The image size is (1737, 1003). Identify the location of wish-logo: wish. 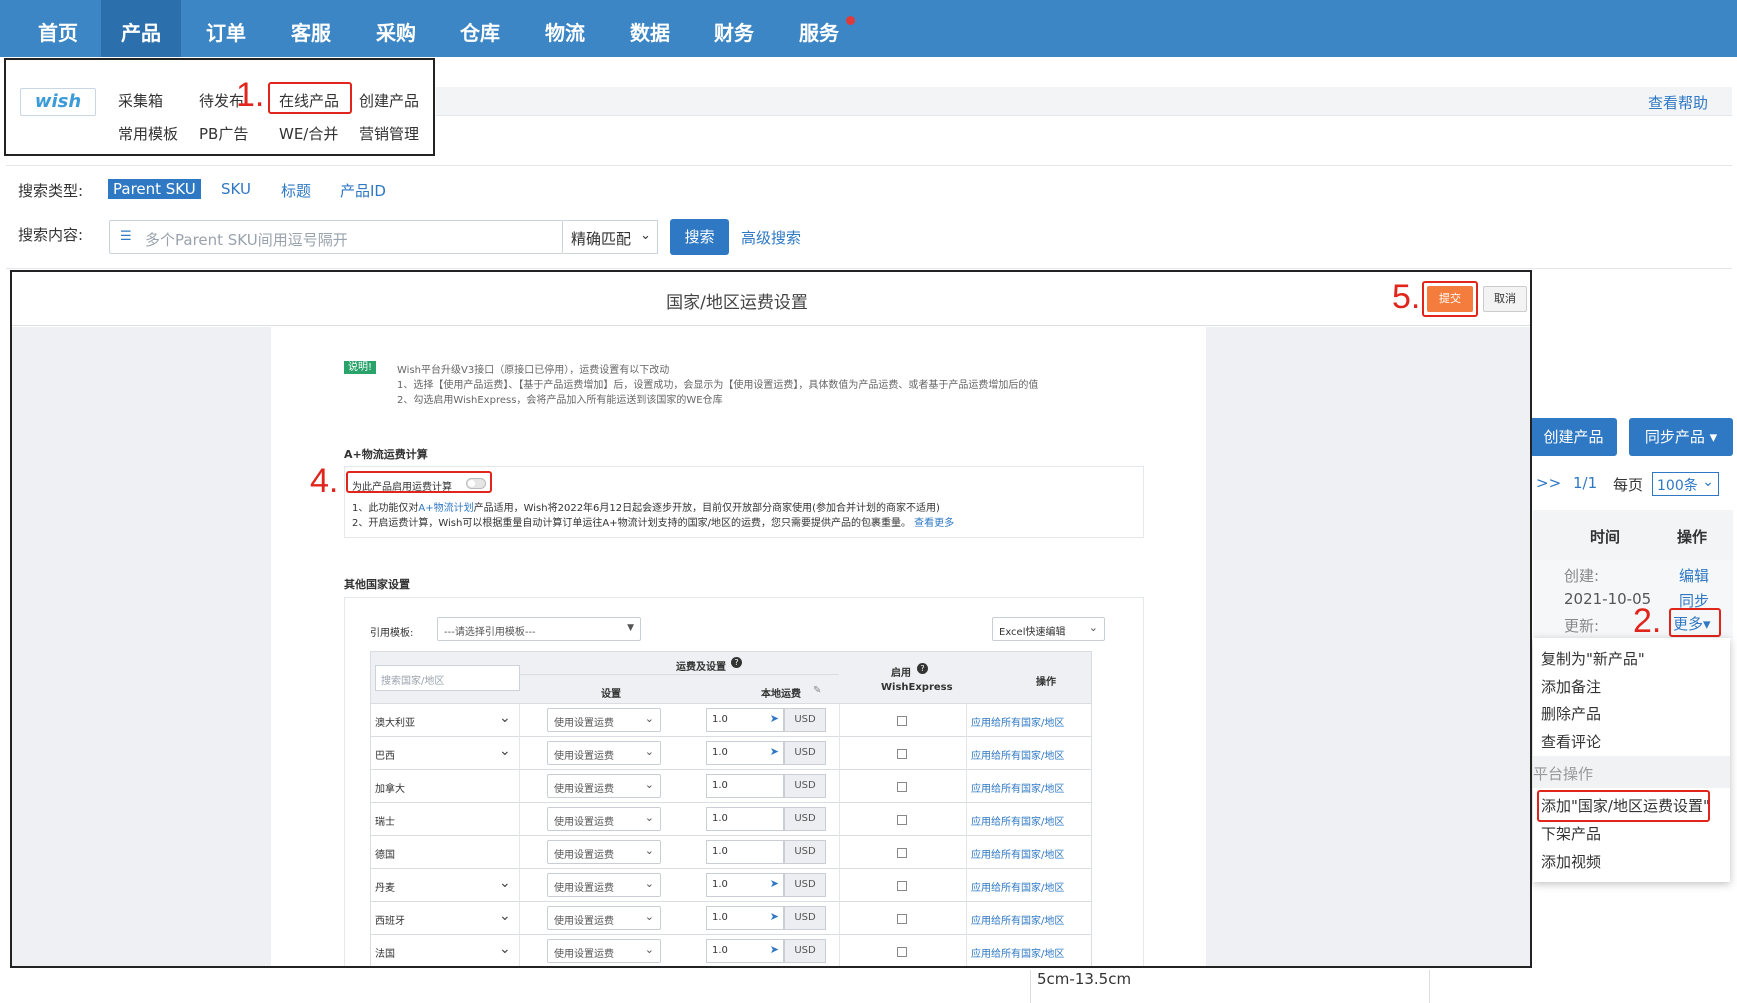
(58, 102).